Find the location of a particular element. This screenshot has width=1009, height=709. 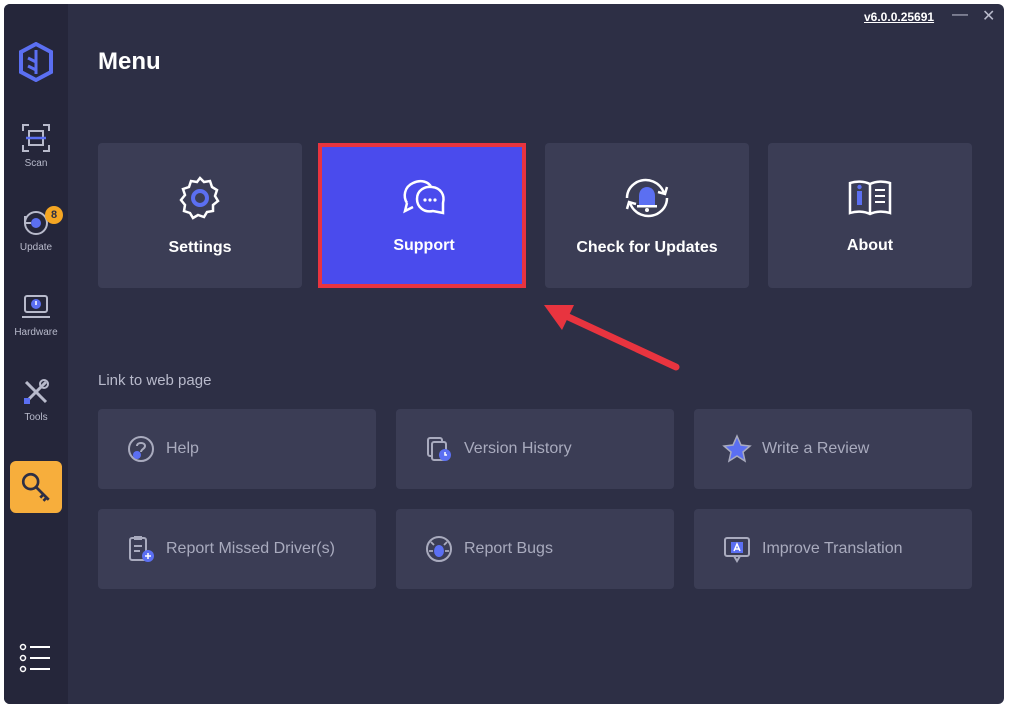

hardware-icon is located at coordinates (36, 306).